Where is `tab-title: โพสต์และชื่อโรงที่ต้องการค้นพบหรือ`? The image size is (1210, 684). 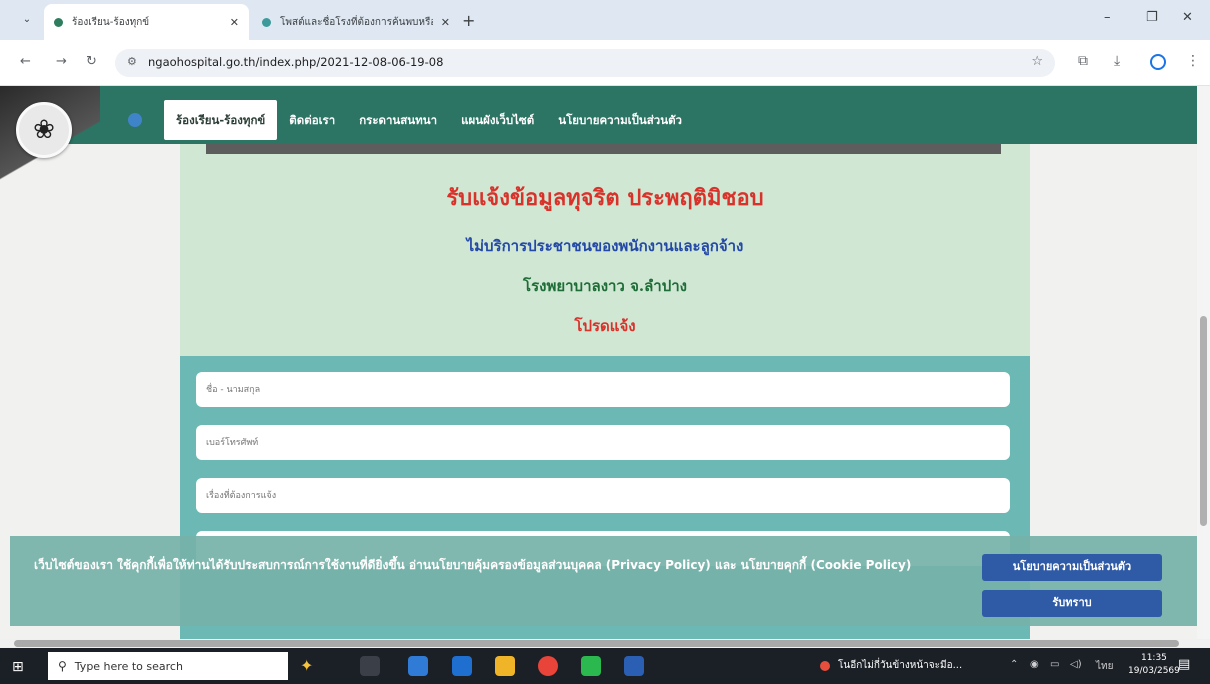
tab-title: โพสต์และชื่อโรงที่ต้องการค้นพบหรือ is located at coordinates (356, 22).